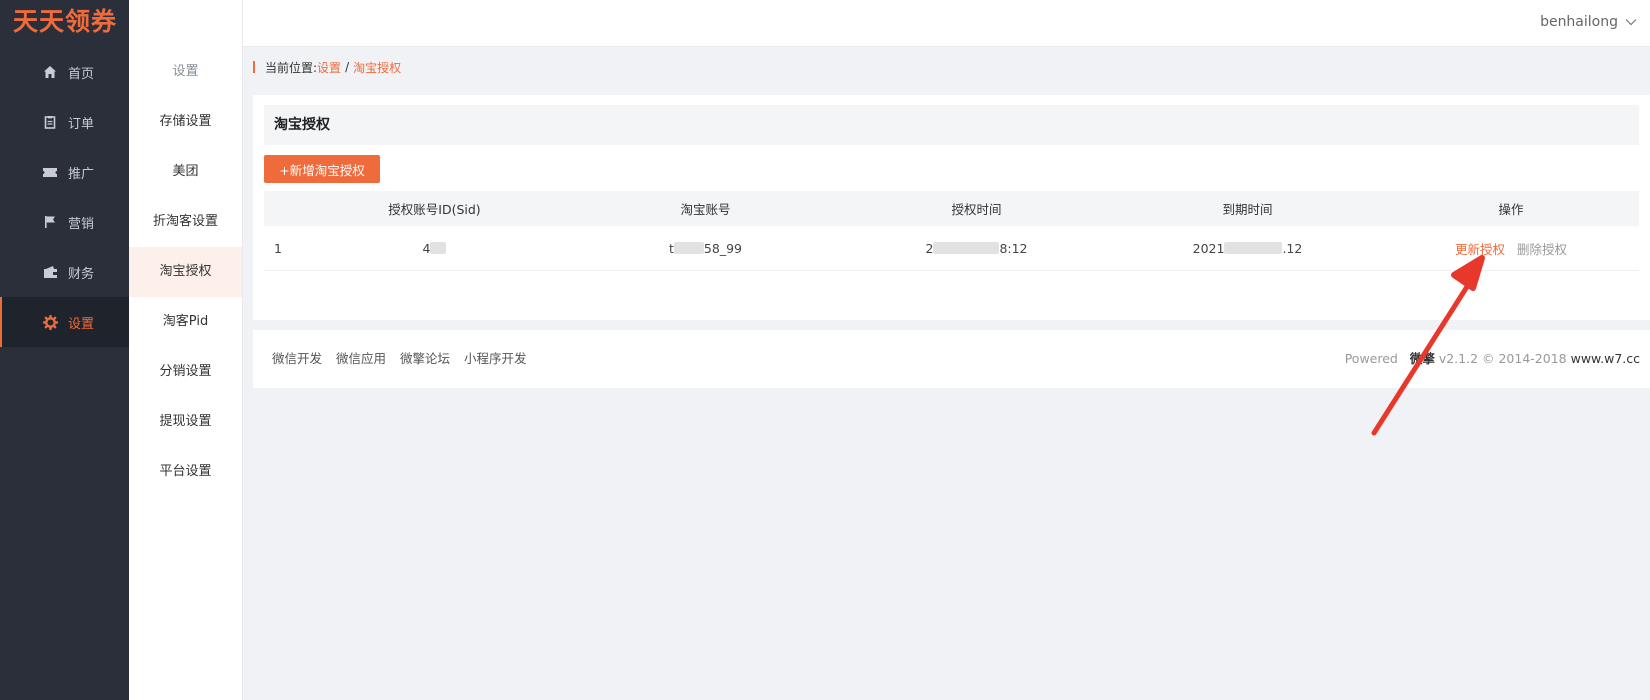 This screenshot has width=1650, height=700. Describe the element at coordinates (81, 224) in the screenshot. I see `nav-item-label: 营销` at that location.